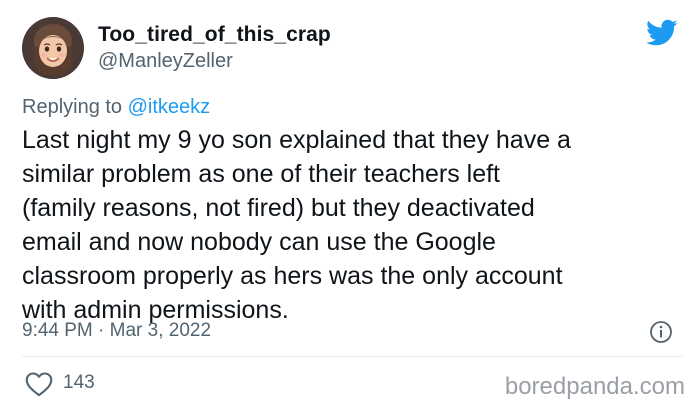 This screenshot has height=410, width=700. Describe the element at coordinates (160, 330) in the screenshot. I see `tweet-date: Mar 3, 2022` at that location.